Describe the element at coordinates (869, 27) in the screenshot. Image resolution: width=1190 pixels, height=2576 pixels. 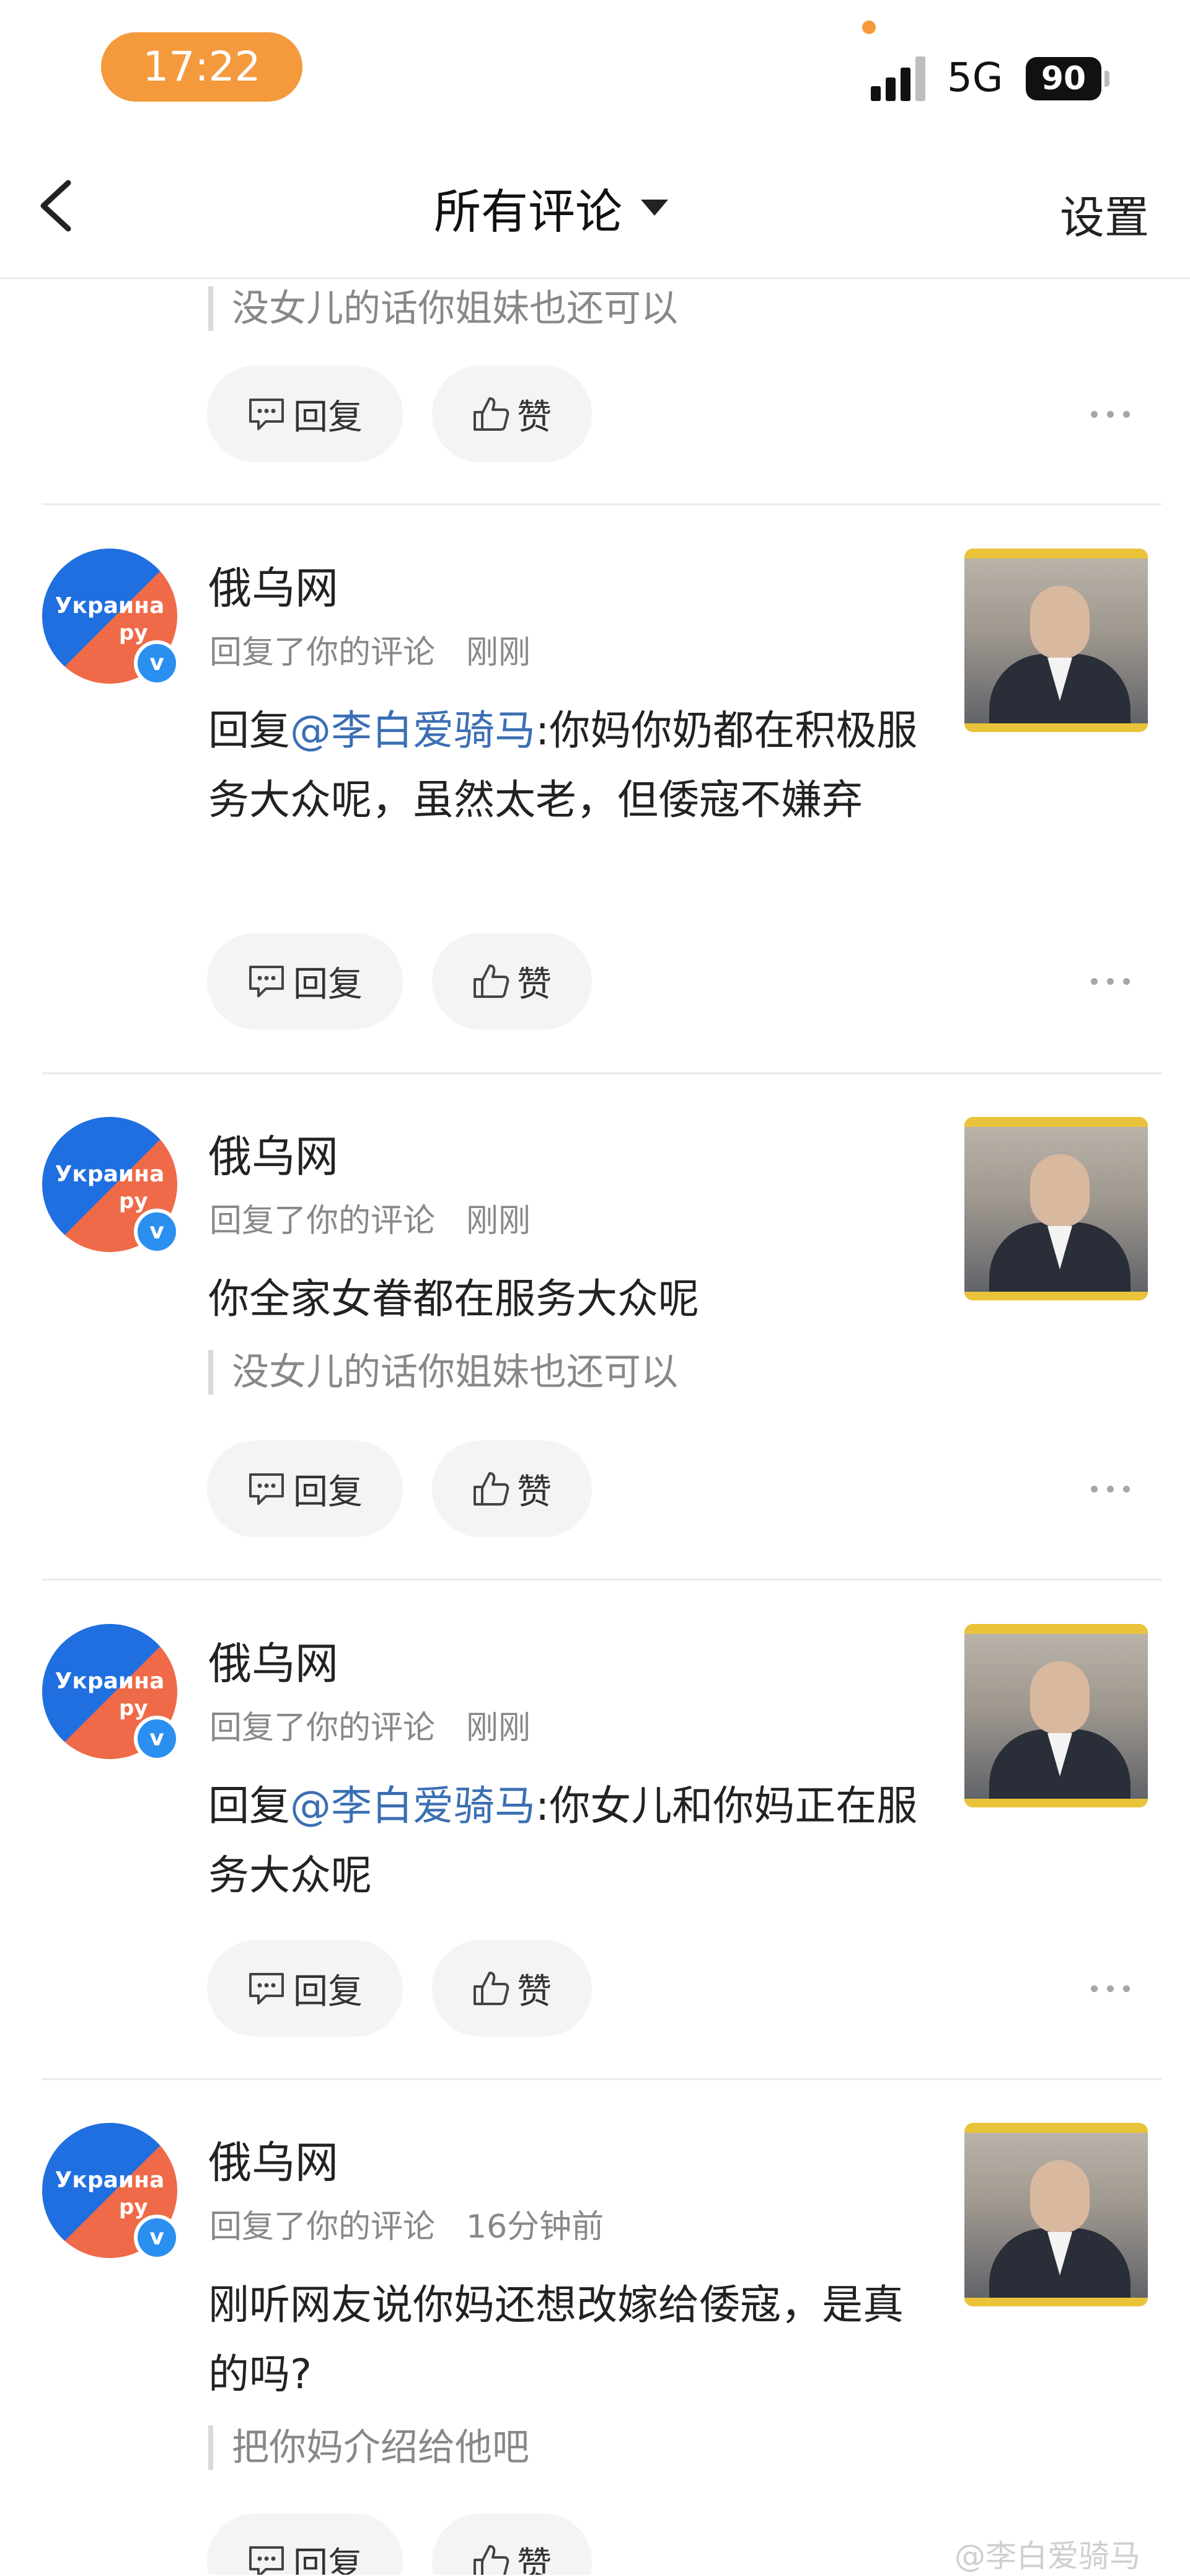
I see `privacy-indicator-dot` at that location.